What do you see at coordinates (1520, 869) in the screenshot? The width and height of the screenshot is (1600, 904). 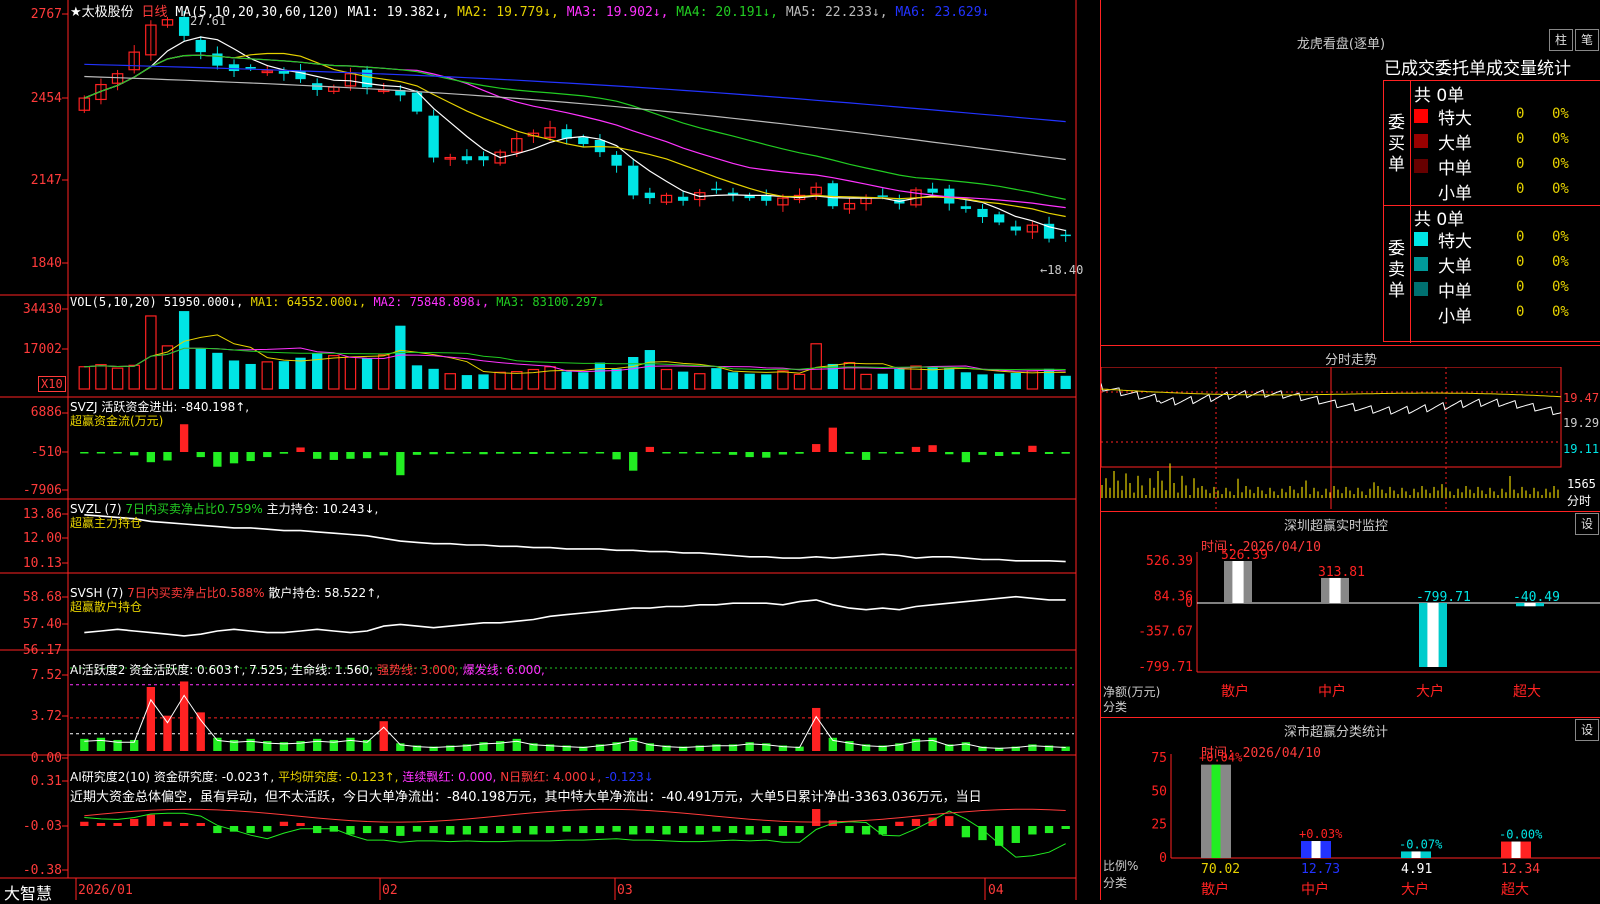 I see `stats-value-label: 12.34` at bounding box center [1520, 869].